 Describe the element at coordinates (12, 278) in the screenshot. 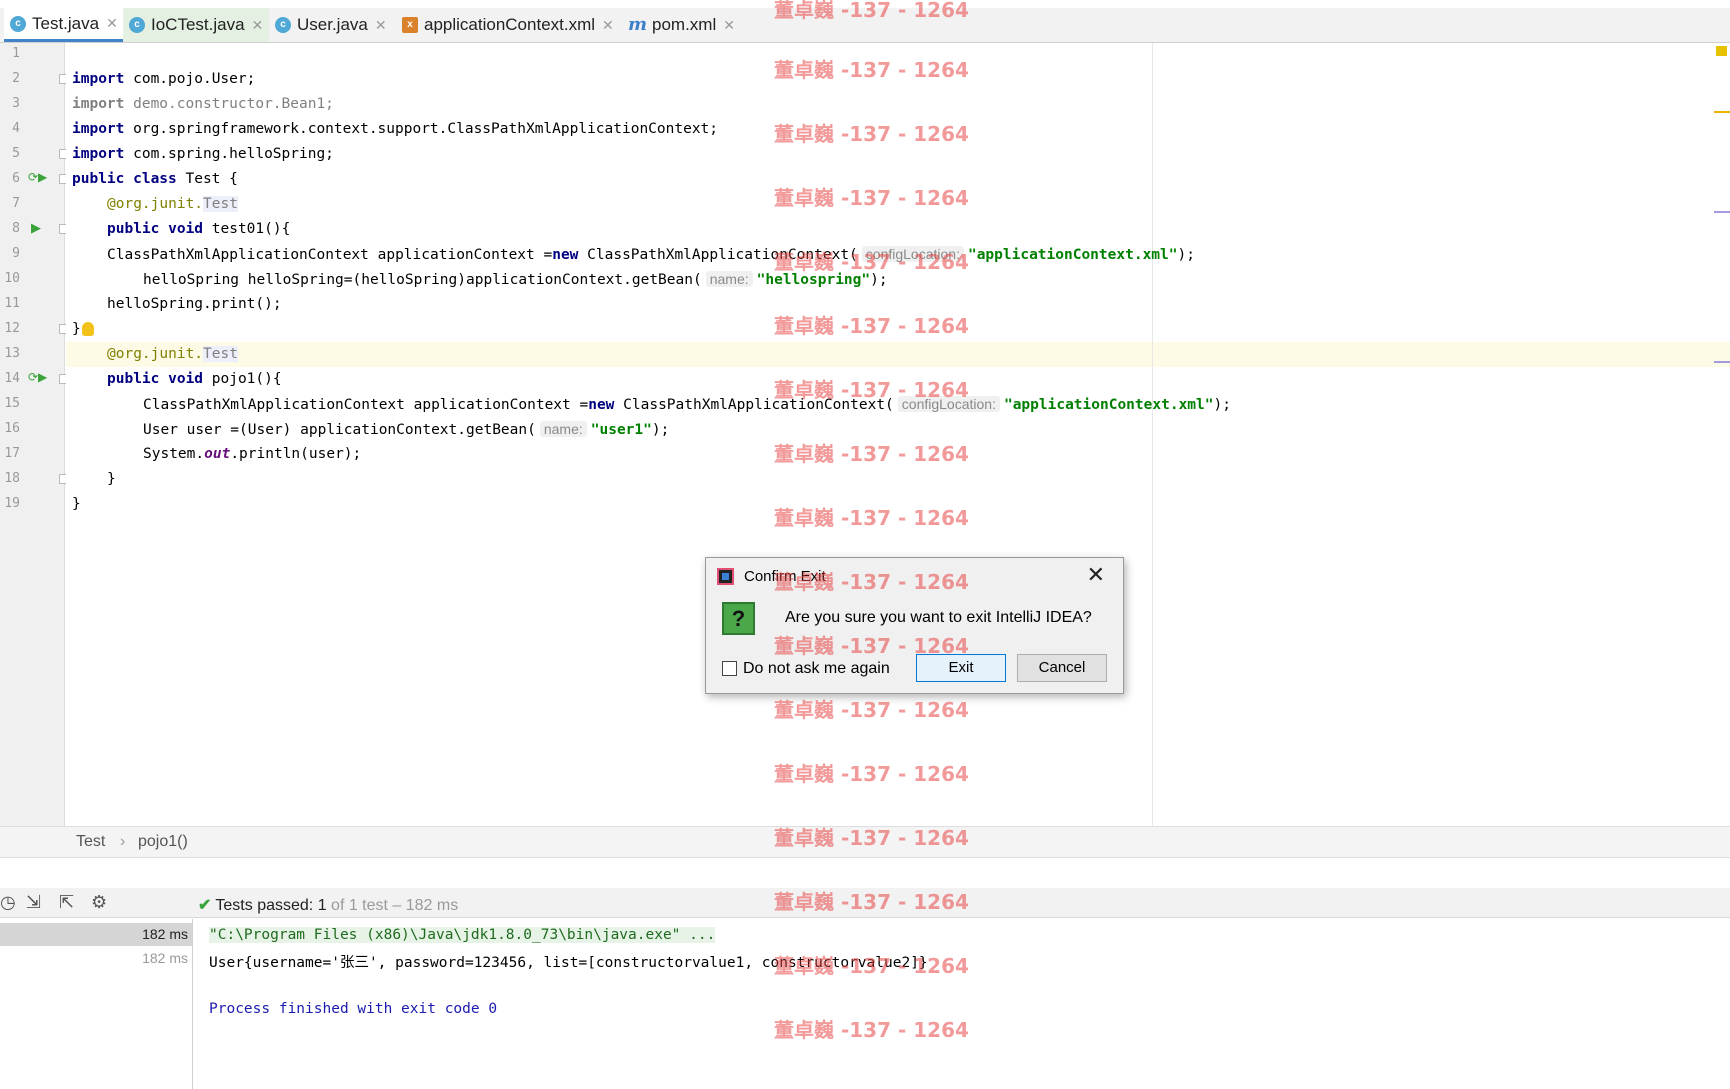

I see `line-number: 10` at that location.